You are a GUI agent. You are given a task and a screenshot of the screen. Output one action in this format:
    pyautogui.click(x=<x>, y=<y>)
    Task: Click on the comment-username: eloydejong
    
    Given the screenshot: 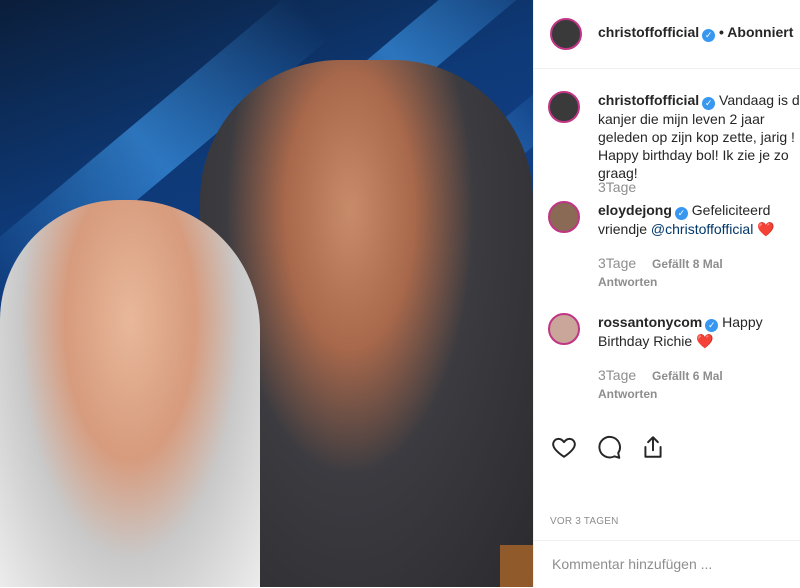 What is the action you would take?
    pyautogui.click(x=635, y=210)
    